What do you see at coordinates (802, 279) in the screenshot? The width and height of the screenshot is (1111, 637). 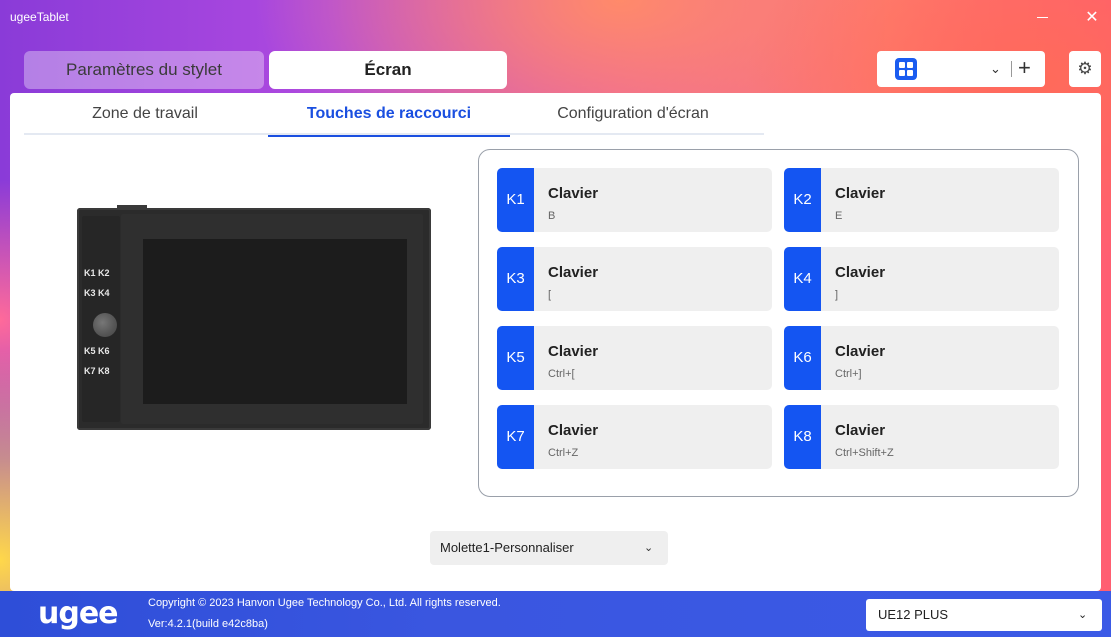 I see `key-id: K4` at bounding box center [802, 279].